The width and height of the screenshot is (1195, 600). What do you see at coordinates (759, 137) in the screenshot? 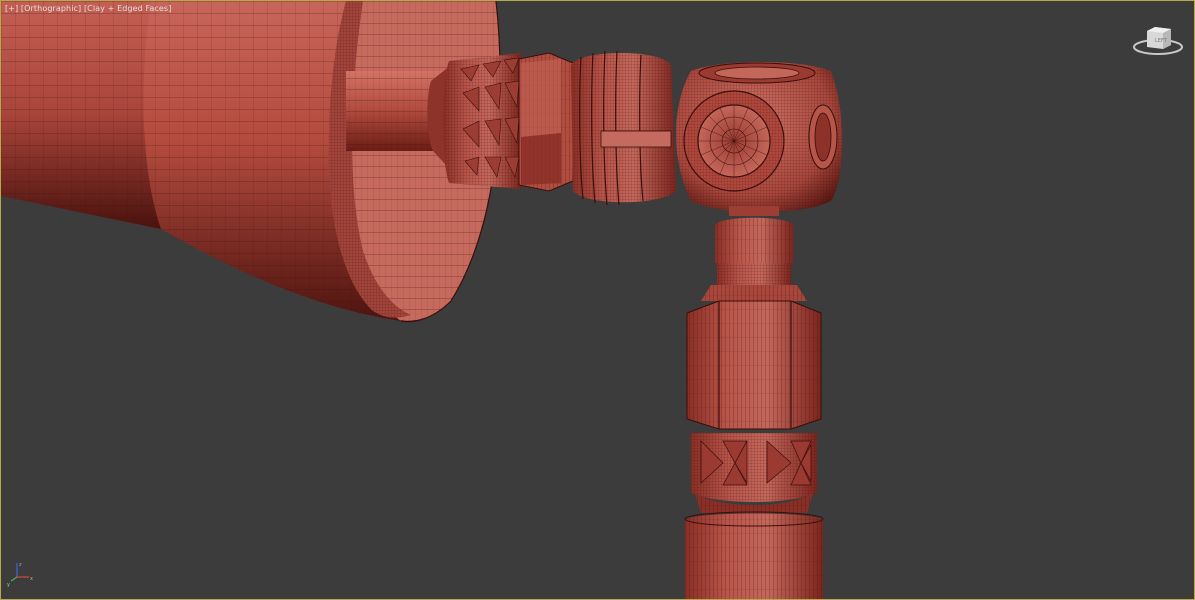
I see `ball-joint` at bounding box center [759, 137].